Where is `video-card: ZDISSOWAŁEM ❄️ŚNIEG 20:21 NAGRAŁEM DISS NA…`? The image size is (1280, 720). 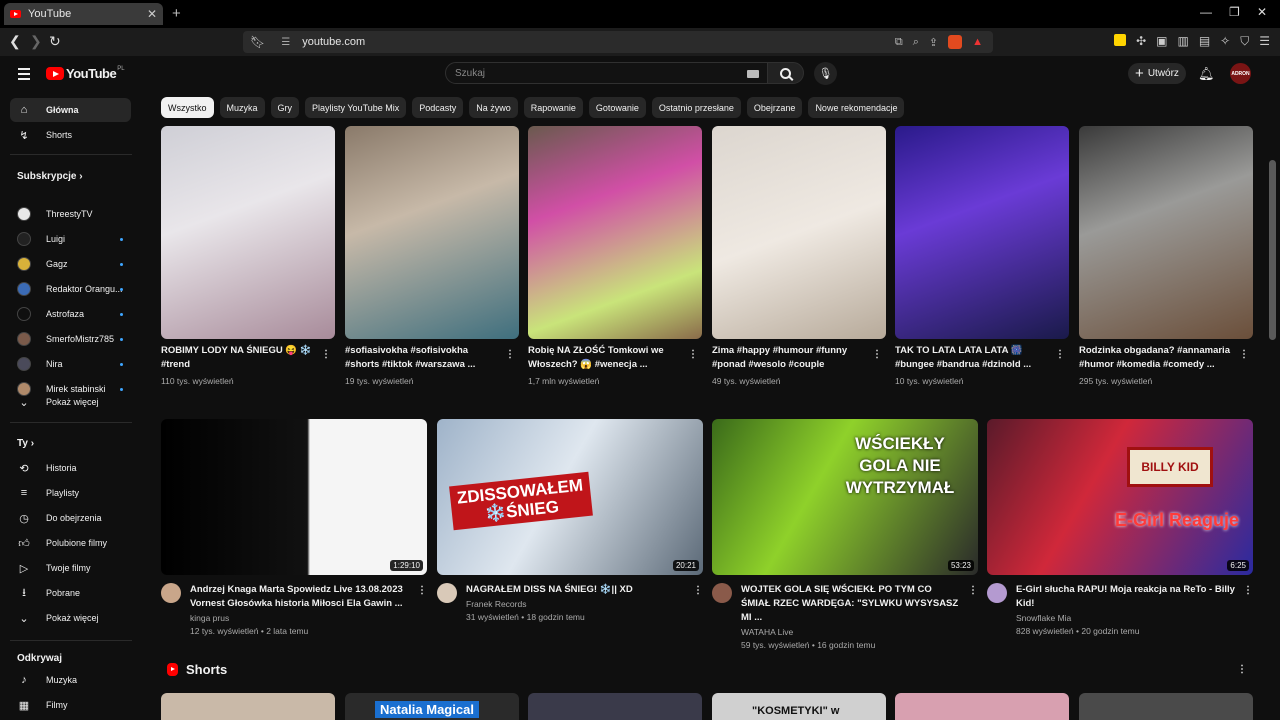
video-card: ZDISSOWAŁEM ❄️ŚNIEG 20:21 NAGRAŁEM DISS NA… is located at coordinates (570, 520).